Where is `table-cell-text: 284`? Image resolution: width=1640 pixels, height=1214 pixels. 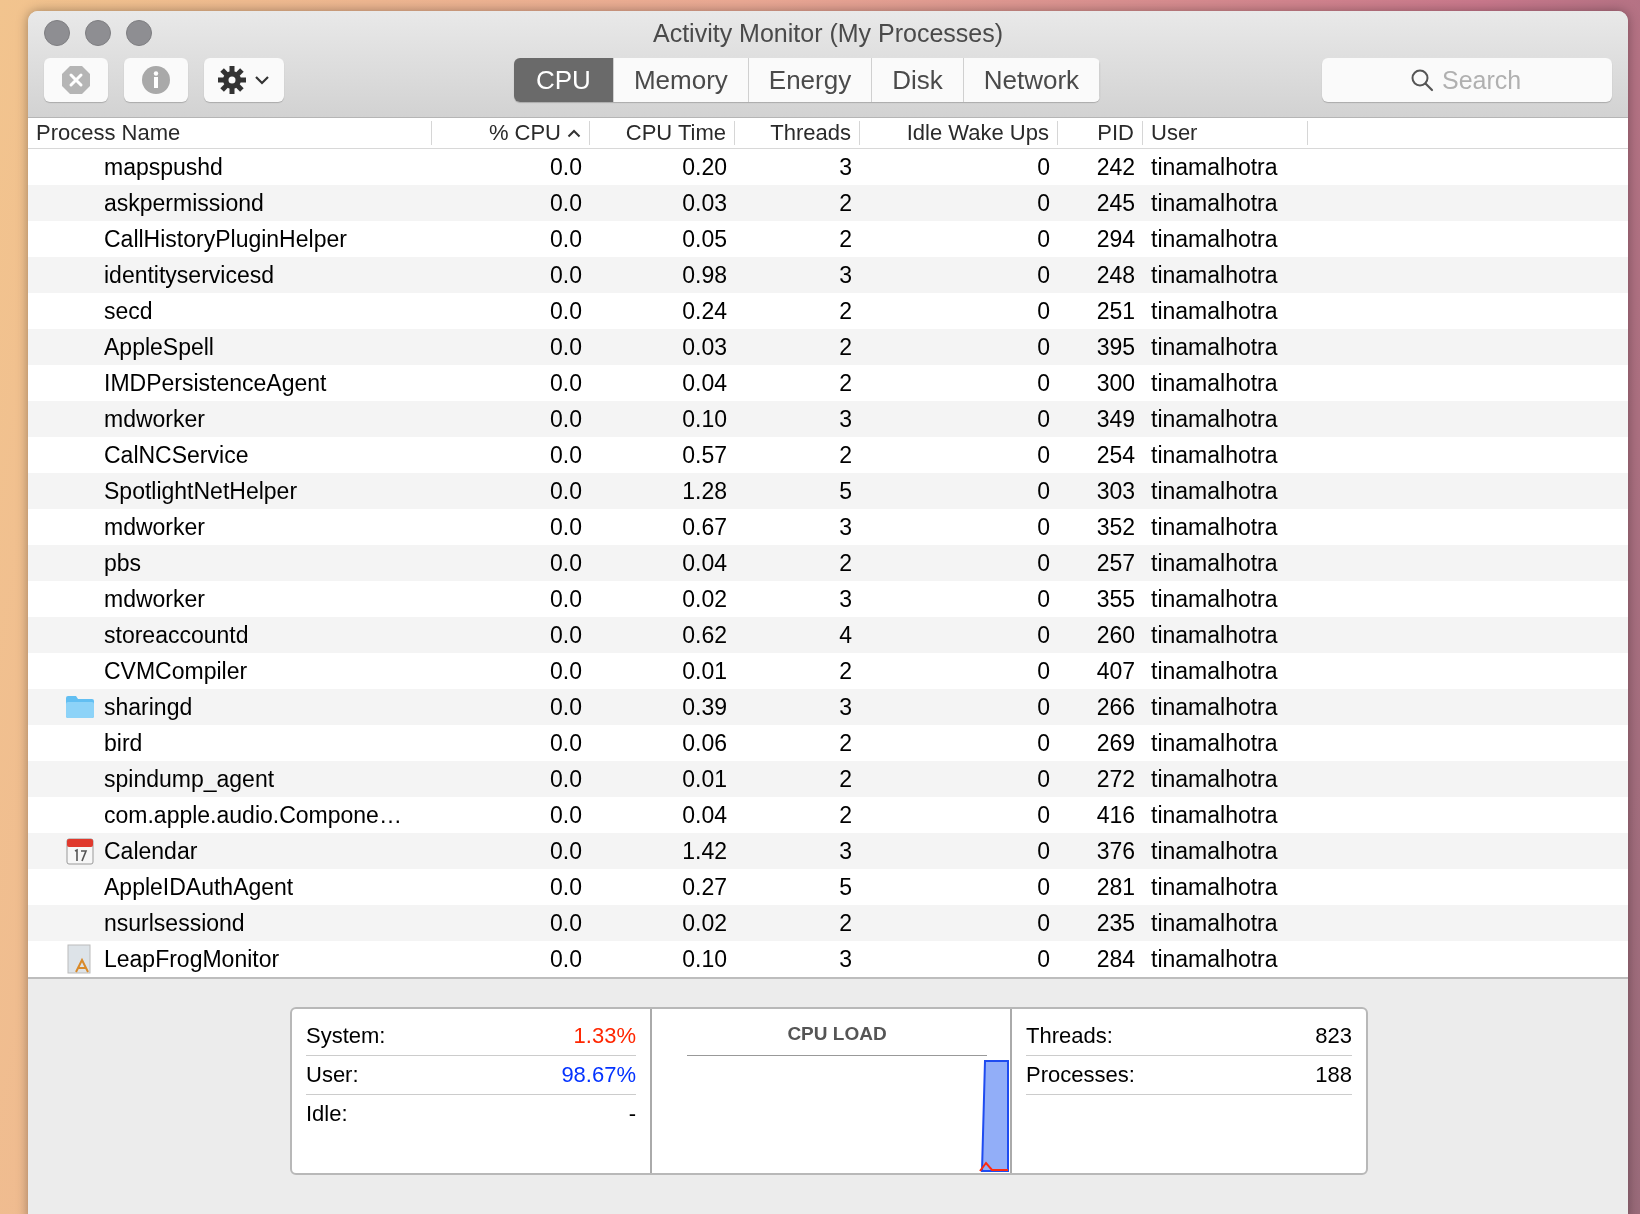 table-cell-text: 284 is located at coordinates (1115, 959).